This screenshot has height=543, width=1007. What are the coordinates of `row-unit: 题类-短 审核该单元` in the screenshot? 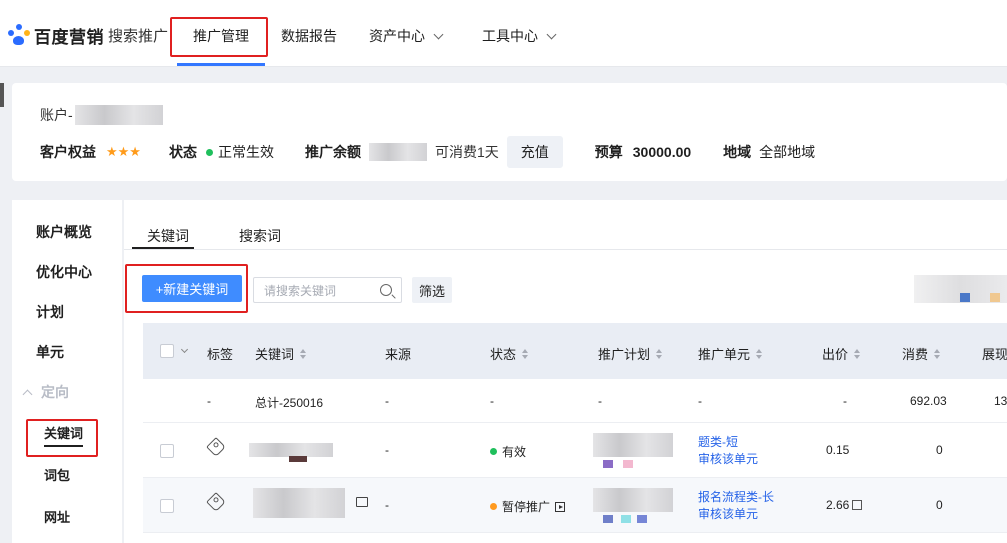 It's located at (728, 451).